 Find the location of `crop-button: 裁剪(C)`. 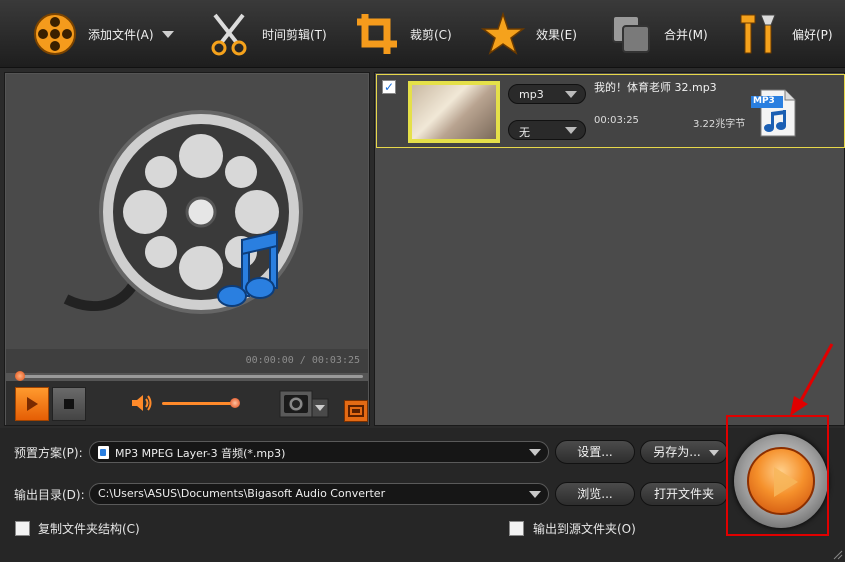

crop-button: 裁剪(C) is located at coordinates (402, 34).